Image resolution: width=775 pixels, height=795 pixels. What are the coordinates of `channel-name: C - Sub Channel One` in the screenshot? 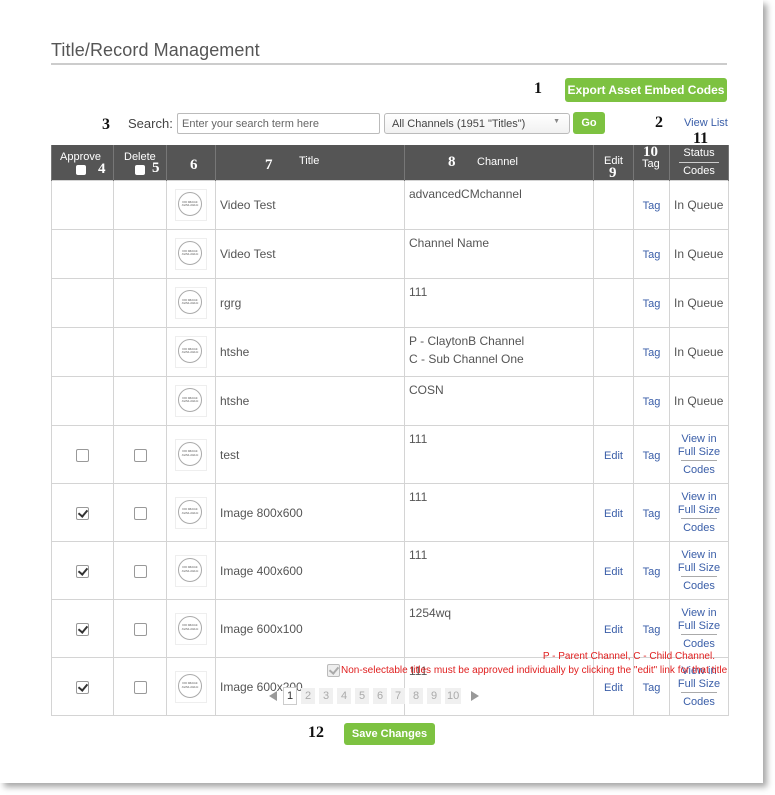 It's located at (466, 359).